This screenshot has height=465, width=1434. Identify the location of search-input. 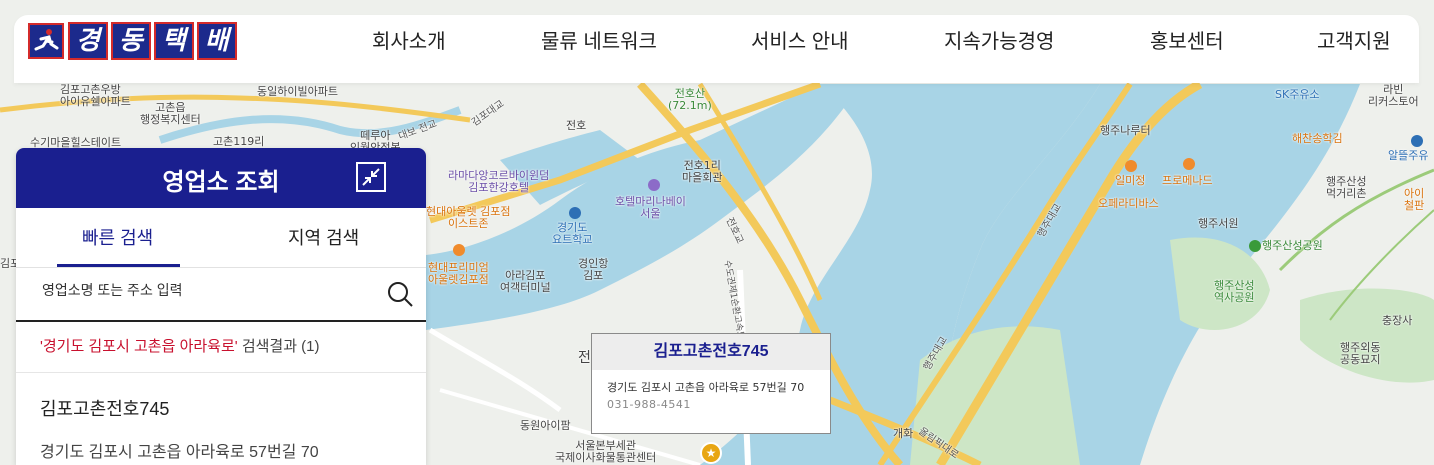
(202, 290).